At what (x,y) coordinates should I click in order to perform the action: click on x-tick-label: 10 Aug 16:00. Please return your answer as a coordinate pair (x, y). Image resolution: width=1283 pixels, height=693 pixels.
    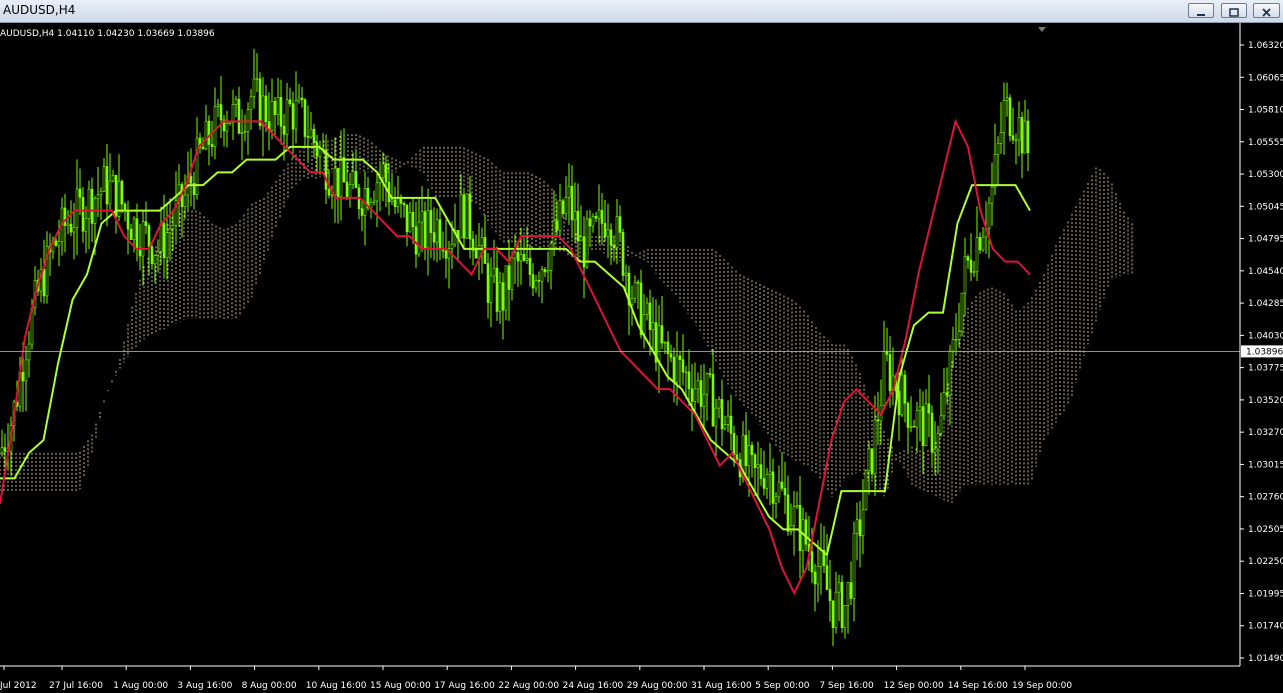
    Looking at the image, I should click on (336, 686).